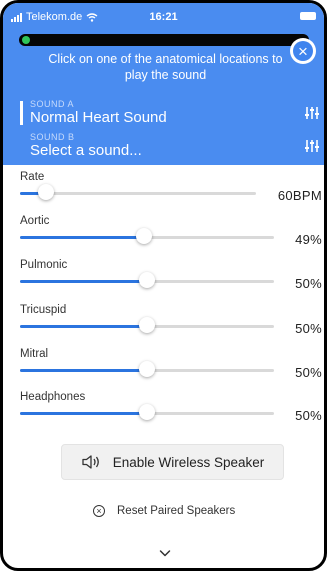 The image size is (327, 571). I want to click on active-indicator, so click(21, 113).